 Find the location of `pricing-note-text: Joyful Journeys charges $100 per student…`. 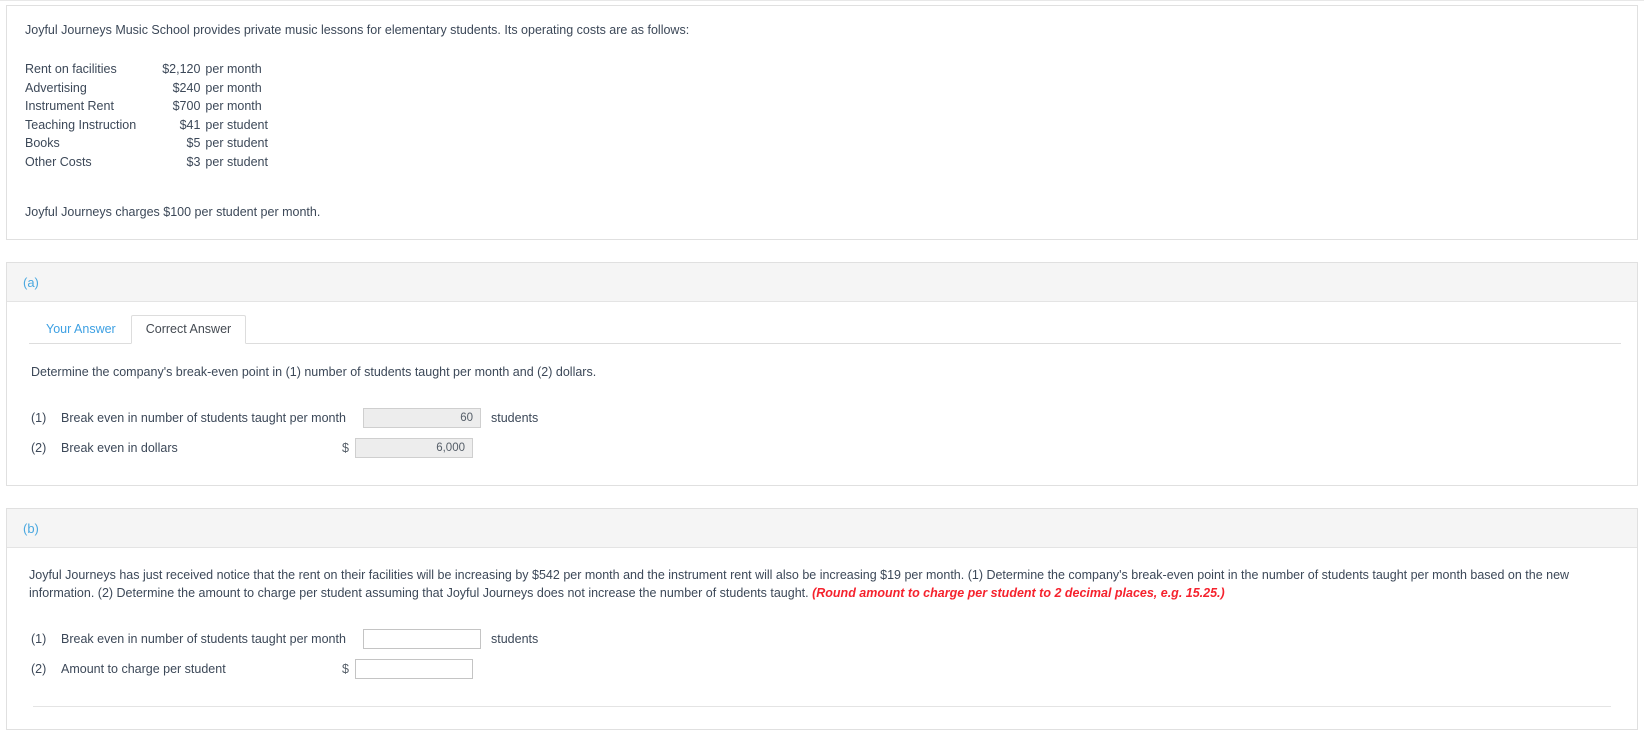

pricing-note-text: Joyful Journeys charges $100 per student… is located at coordinates (173, 212).